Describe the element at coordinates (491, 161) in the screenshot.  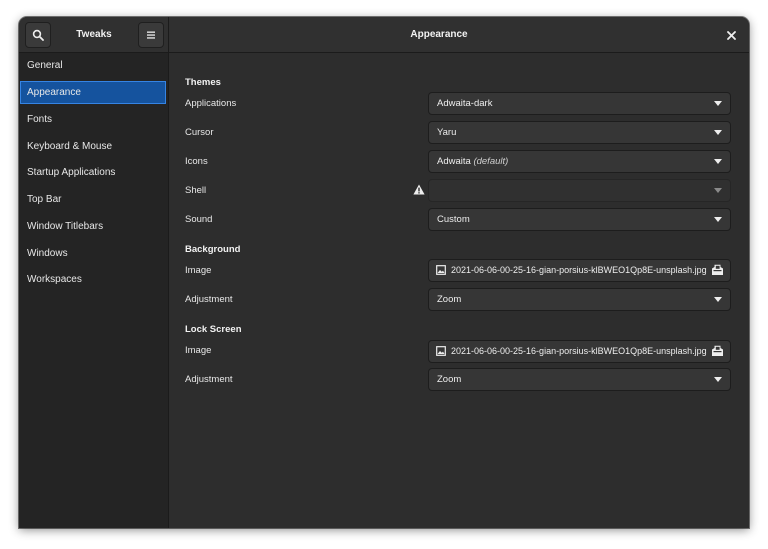
I see `icons-theme-default-tag: (default)` at that location.